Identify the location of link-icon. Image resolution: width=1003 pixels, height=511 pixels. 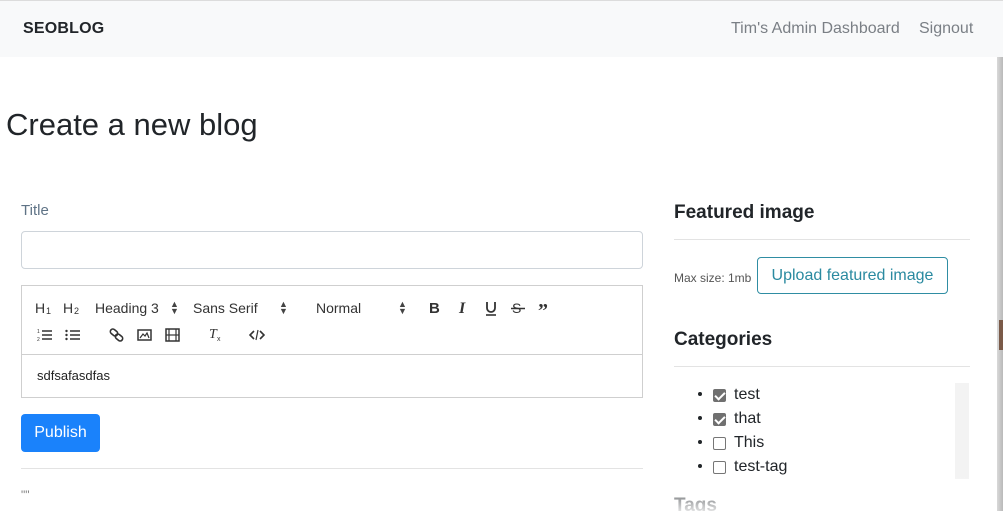
(117, 335).